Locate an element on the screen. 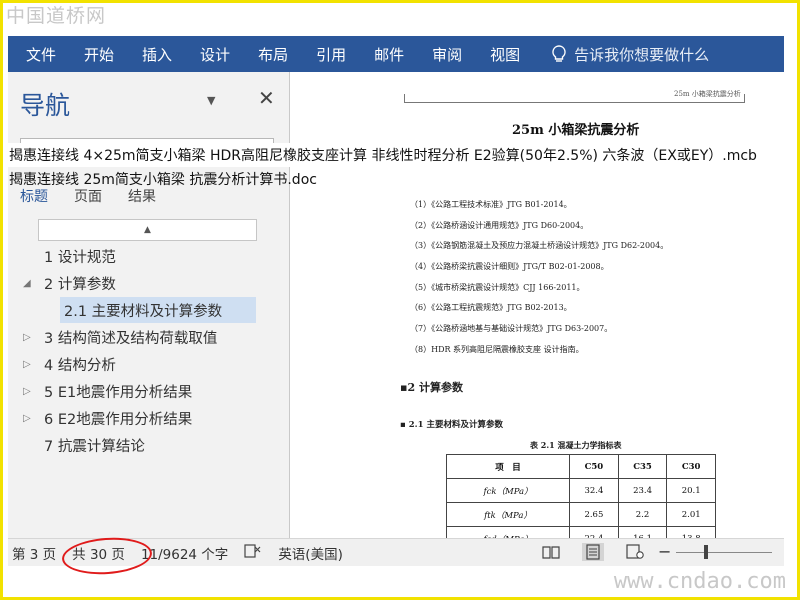 The height and width of the screenshot is (600, 800). table-row: fck（MPa） 32.4 23.4 20.1 is located at coordinates (580, 490).